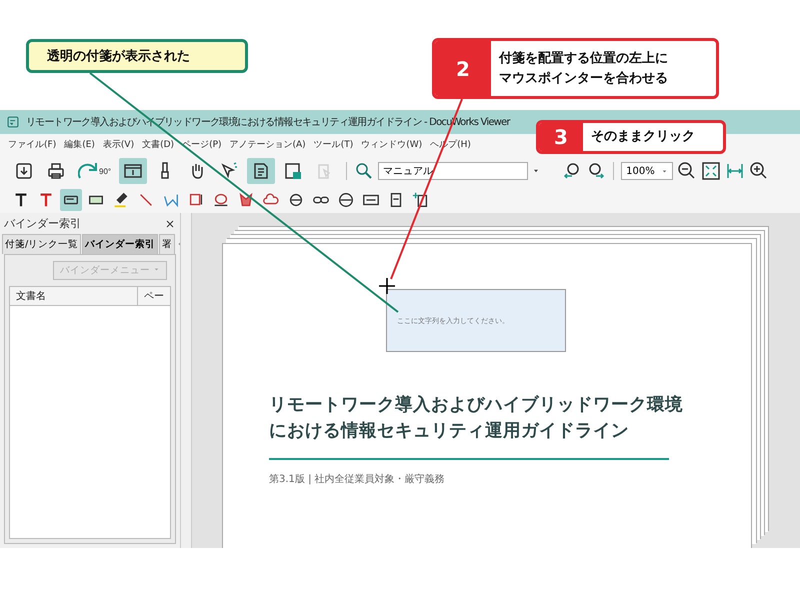 This screenshot has width=800, height=600. Describe the element at coordinates (449, 432) in the screenshot. I see `document-title: における情報セキュリティ運用ガイドライン` at that location.